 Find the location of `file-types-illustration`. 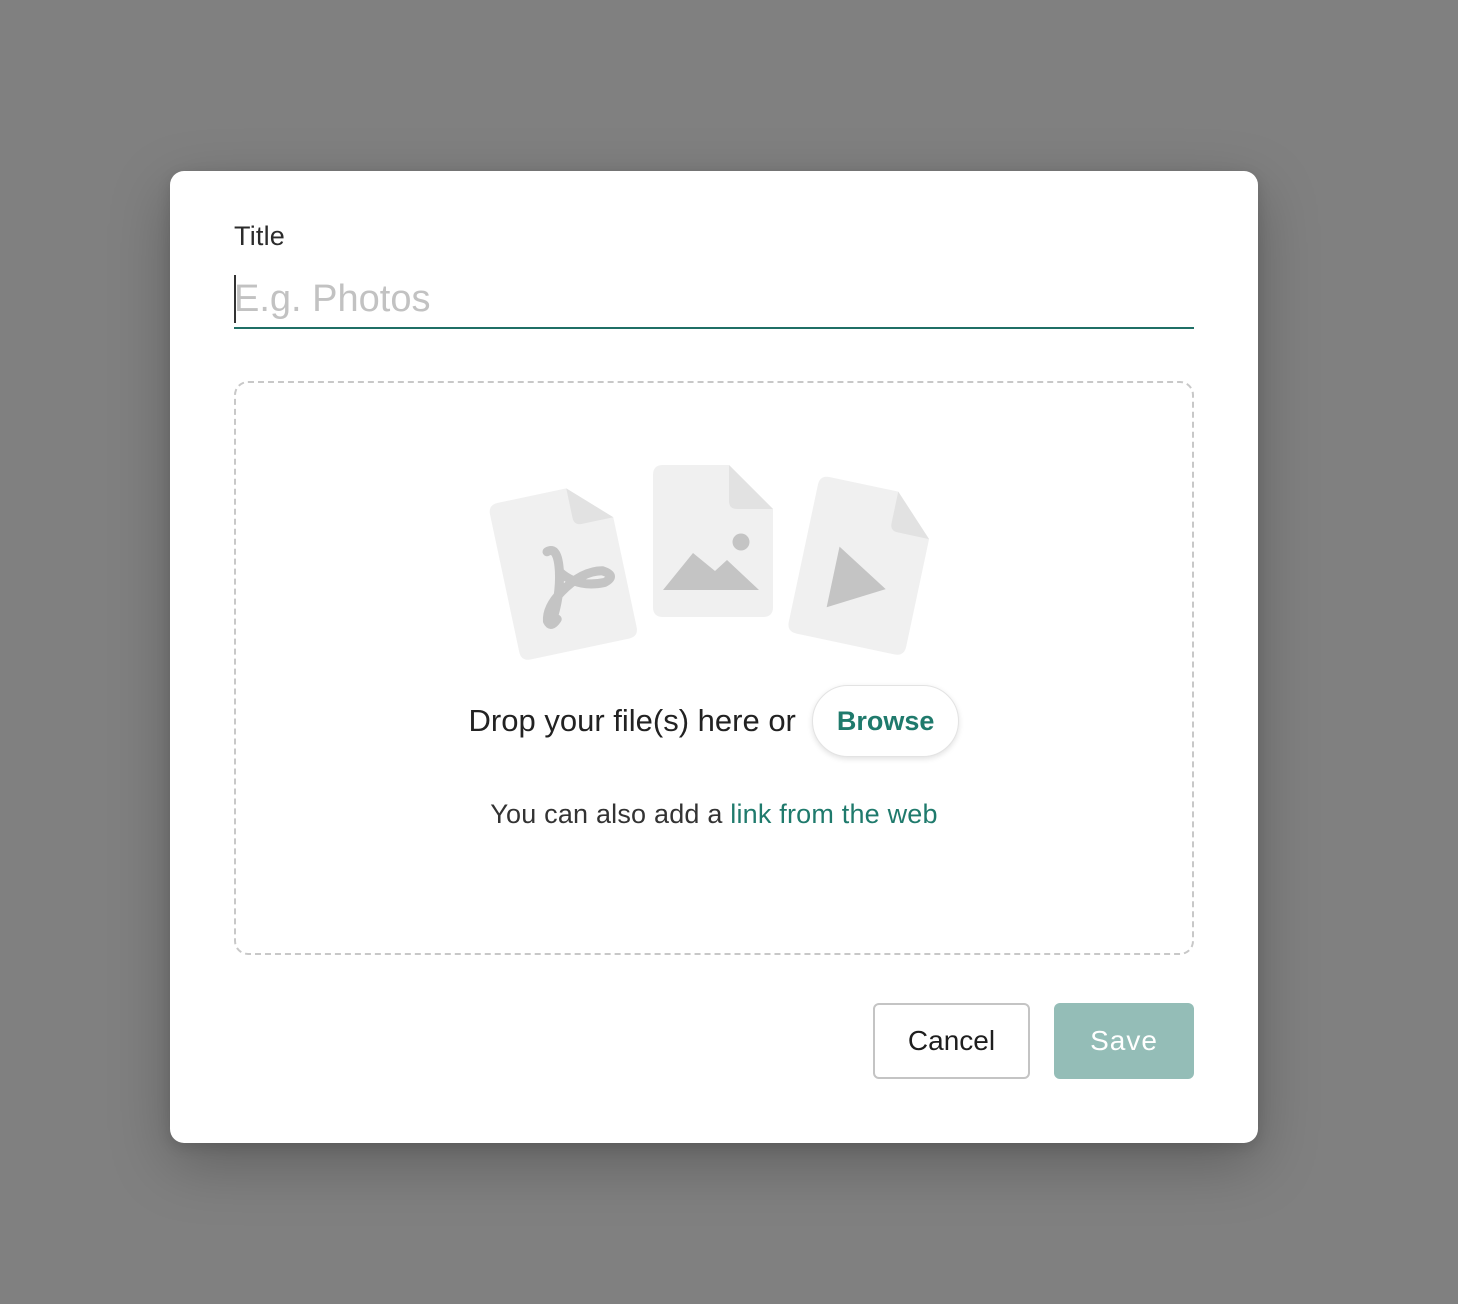

file-types-illustration is located at coordinates (709, 562).